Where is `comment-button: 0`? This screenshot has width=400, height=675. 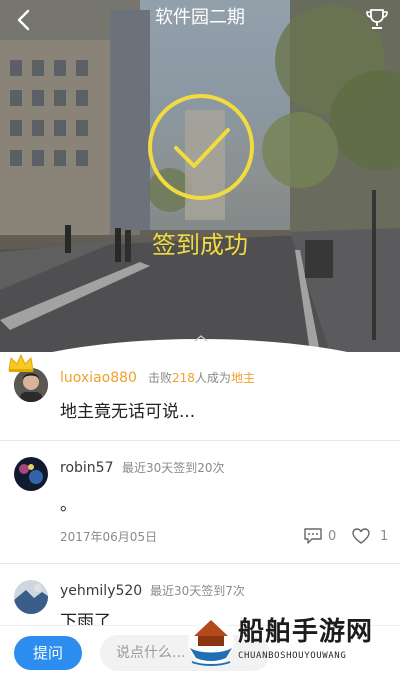
comment-button: 0 is located at coordinates (320, 536).